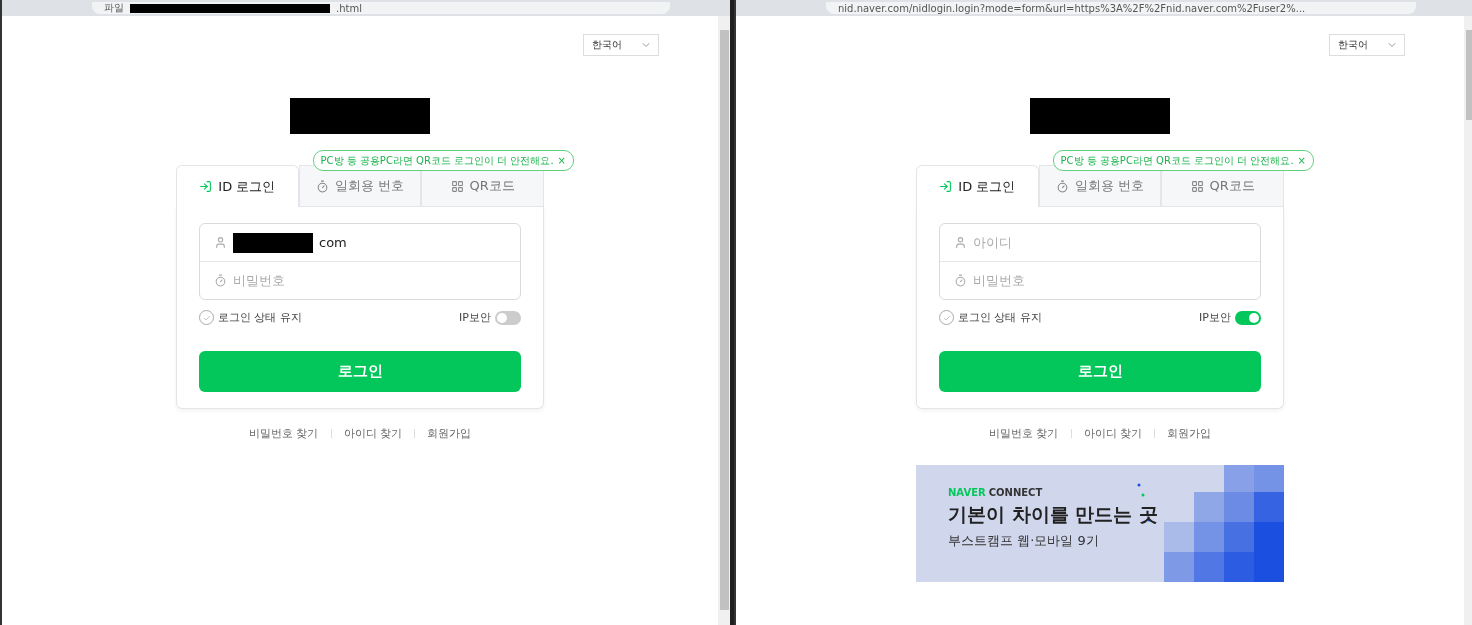 This screenshot has height=625, width=1472. What do you see at coordinates (1053, 514) in the screenshot?
I see `banner-headline: 기본이 차이를 만드는 곳` at bounding box center [1053, 514].